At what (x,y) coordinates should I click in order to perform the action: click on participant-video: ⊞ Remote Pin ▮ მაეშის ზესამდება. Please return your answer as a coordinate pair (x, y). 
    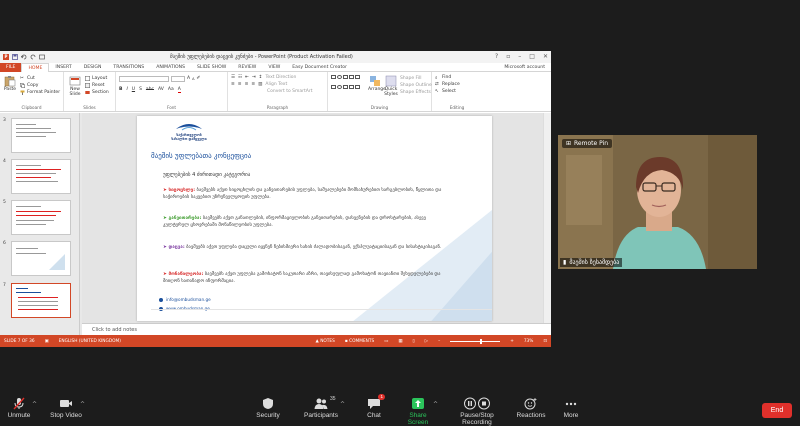
    Looking at the image, I should click on (657, 202).